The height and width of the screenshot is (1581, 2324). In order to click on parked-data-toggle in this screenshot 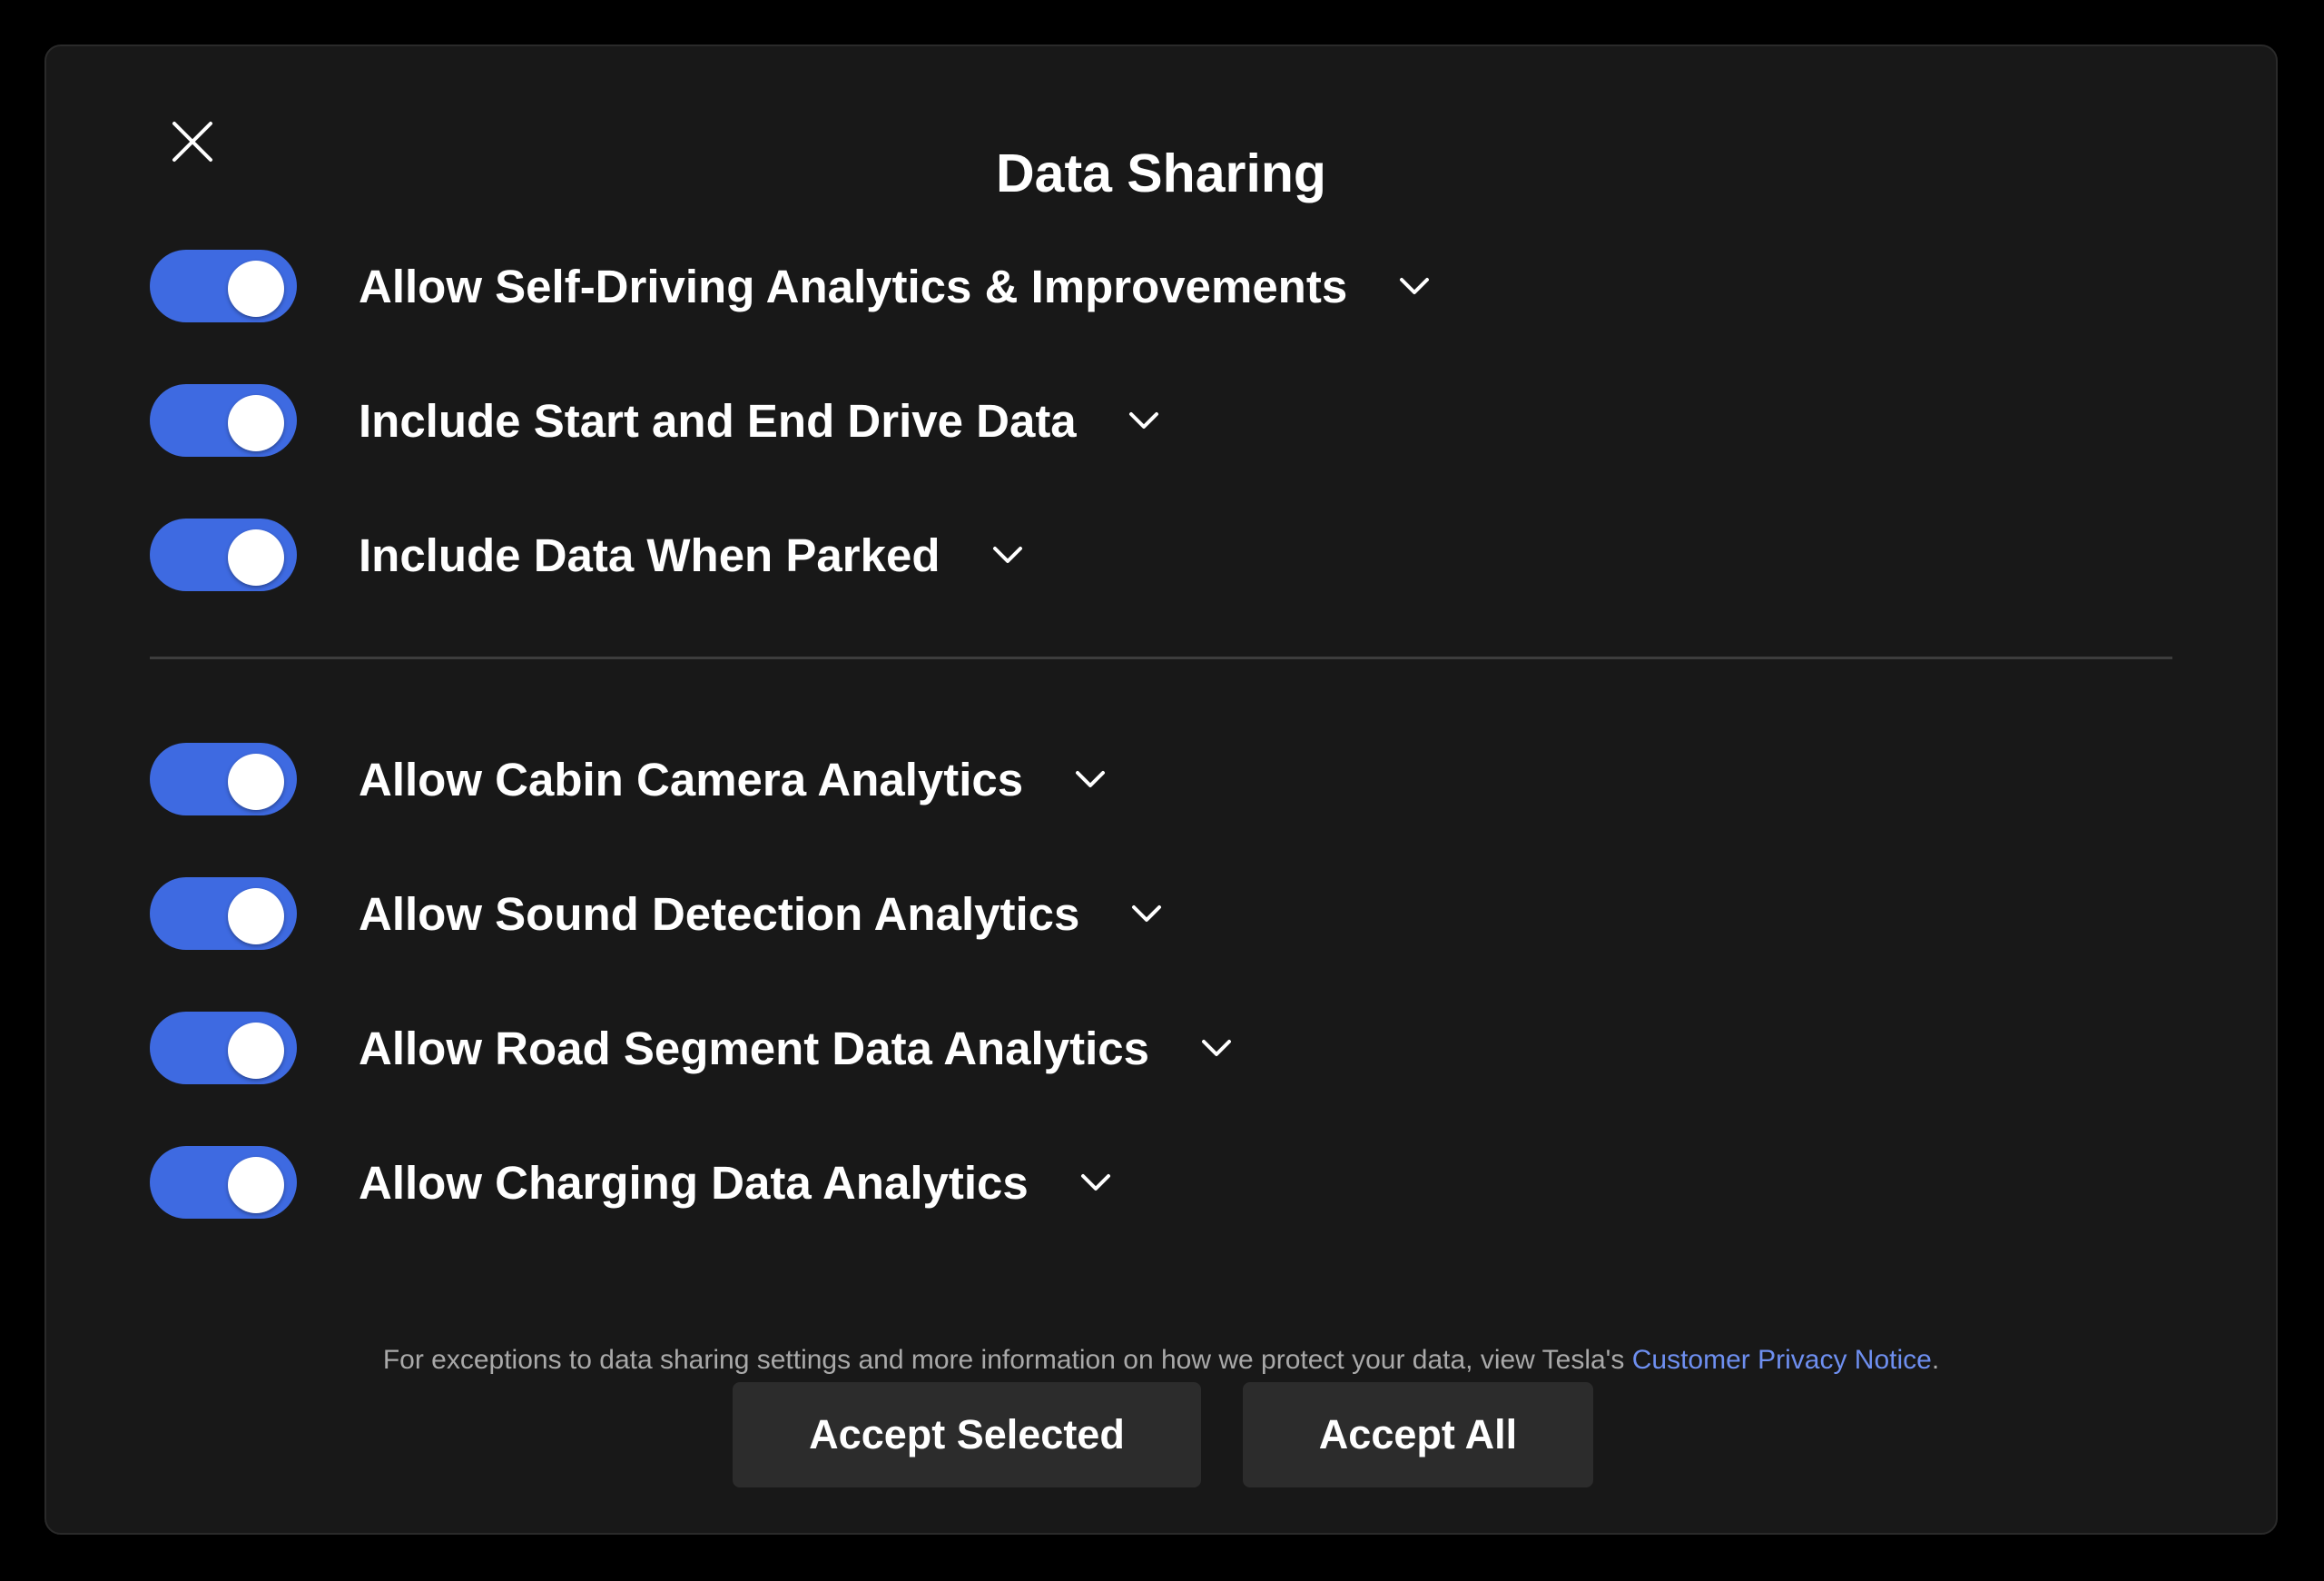, I will do `click(223, 555)`.